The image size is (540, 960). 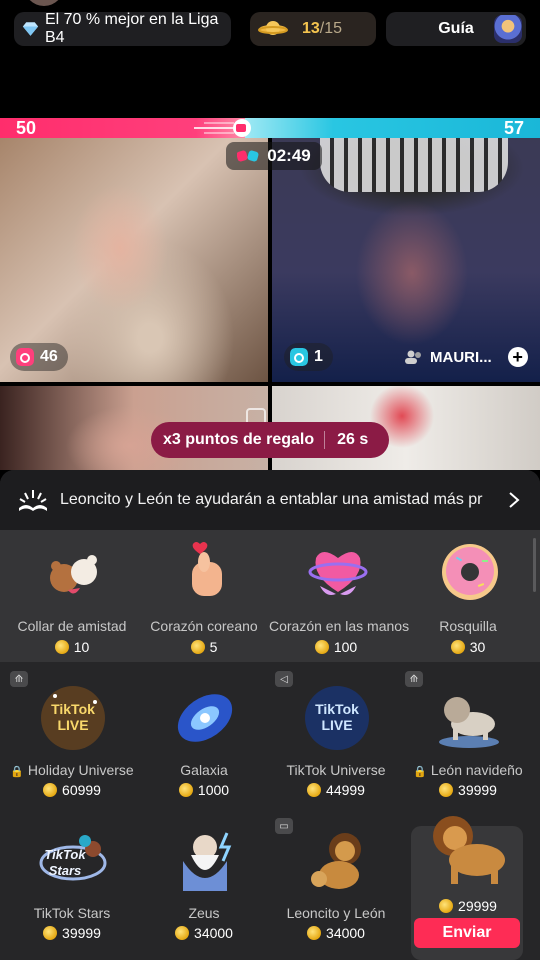 I want to click on gift-price-value: 60999, so click(x=81, y=790).